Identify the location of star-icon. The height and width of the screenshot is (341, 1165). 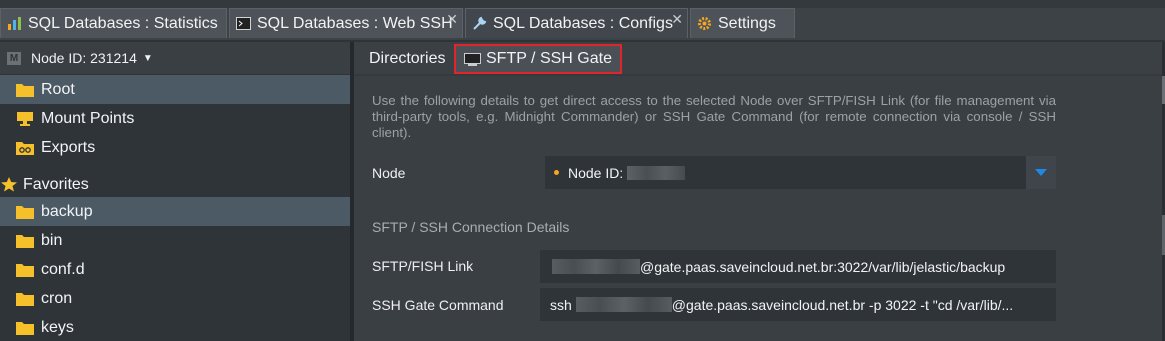
(9, 184).